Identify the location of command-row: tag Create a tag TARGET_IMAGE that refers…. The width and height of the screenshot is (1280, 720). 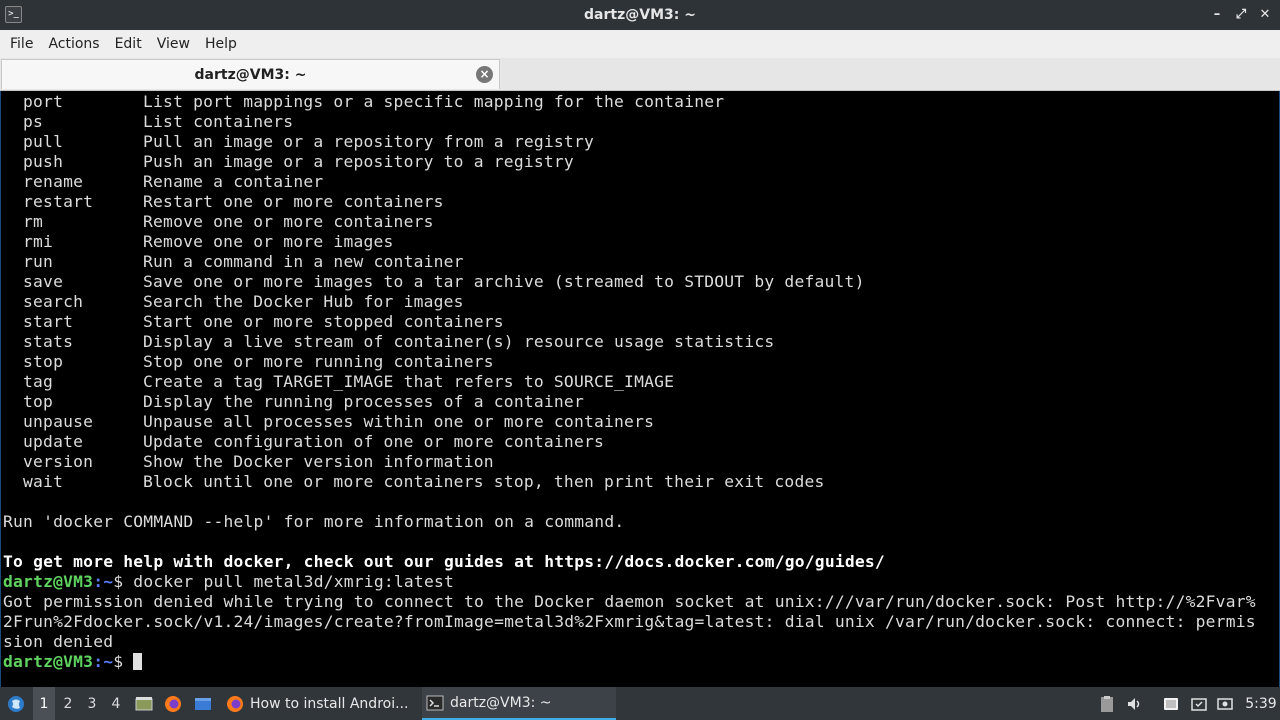
(629, 382).